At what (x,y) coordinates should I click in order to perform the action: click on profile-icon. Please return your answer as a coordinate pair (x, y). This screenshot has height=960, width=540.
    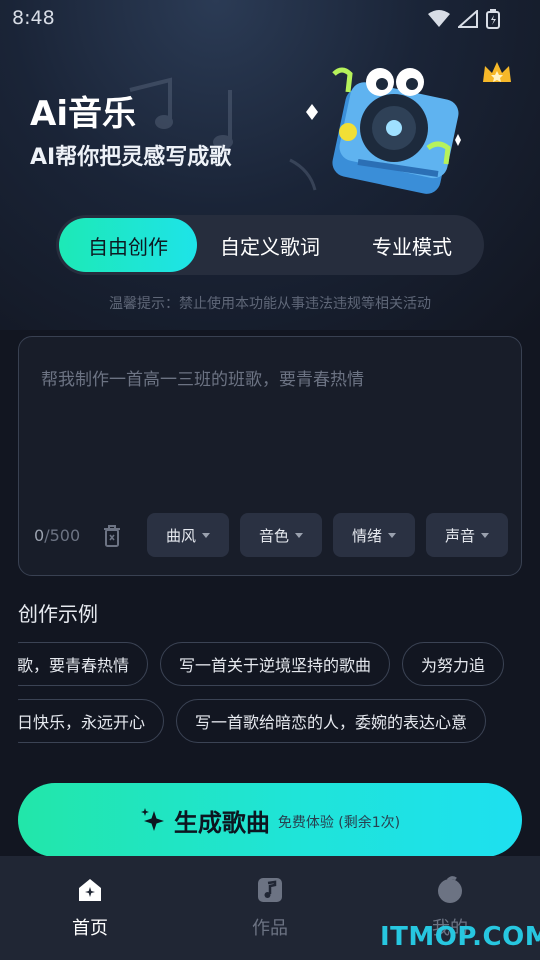
    Looking at the image, I should click on (450, 889).